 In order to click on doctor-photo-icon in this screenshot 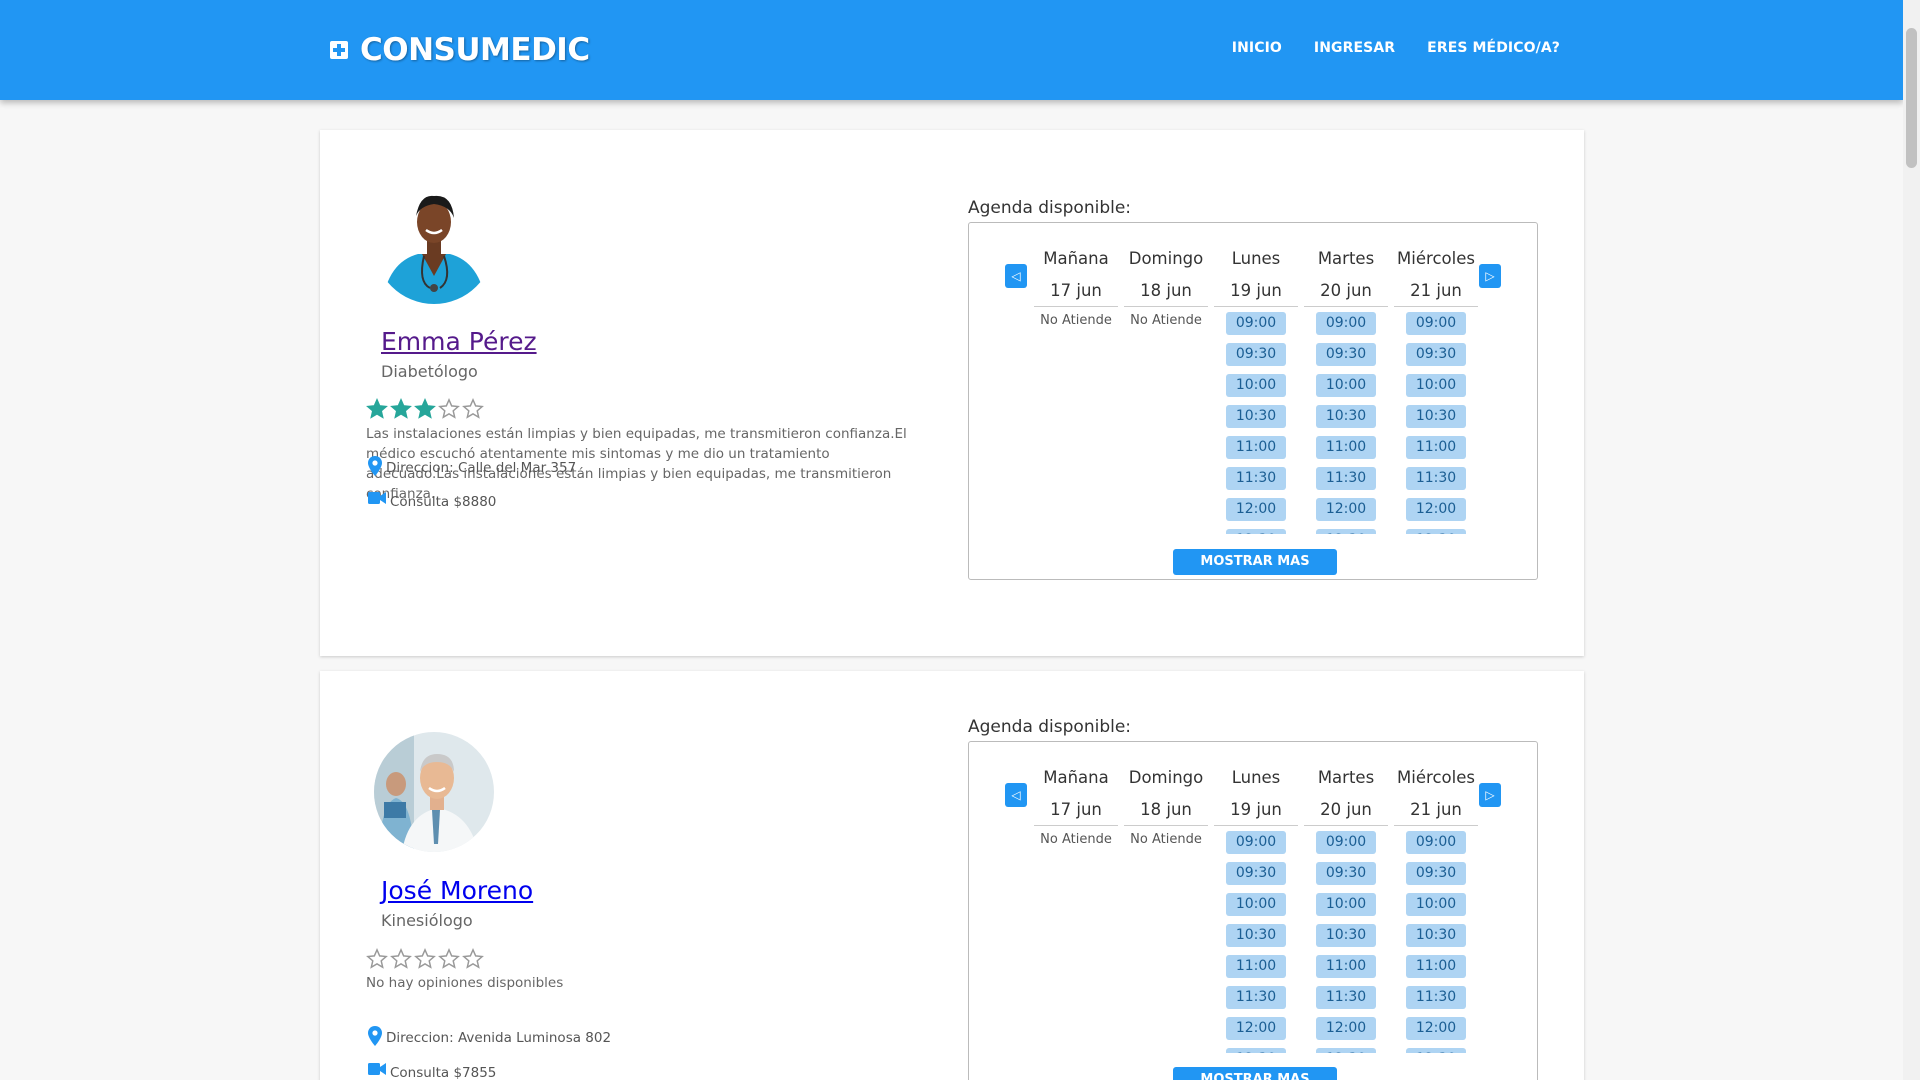, I will do `click(434, 792)`.